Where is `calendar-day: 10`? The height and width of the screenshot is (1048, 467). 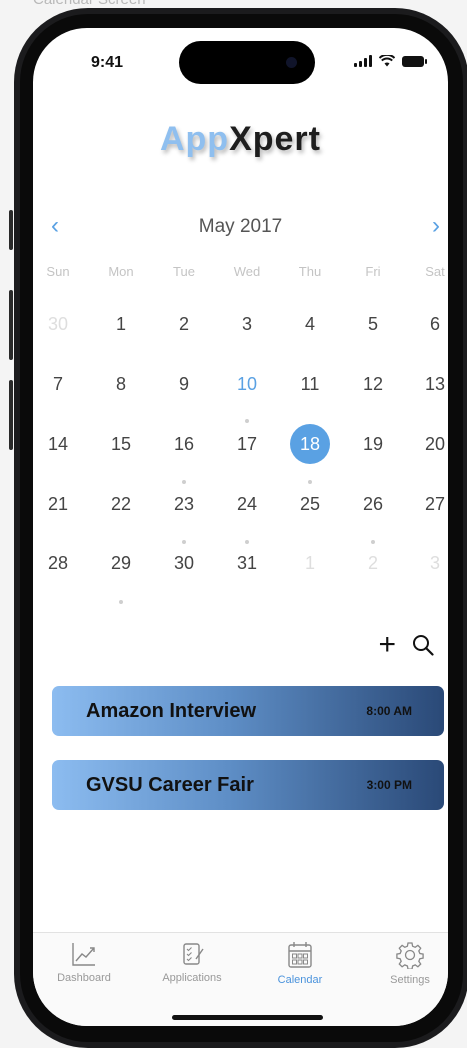
calendar-day: 10 is located at coordinates (247, 384).